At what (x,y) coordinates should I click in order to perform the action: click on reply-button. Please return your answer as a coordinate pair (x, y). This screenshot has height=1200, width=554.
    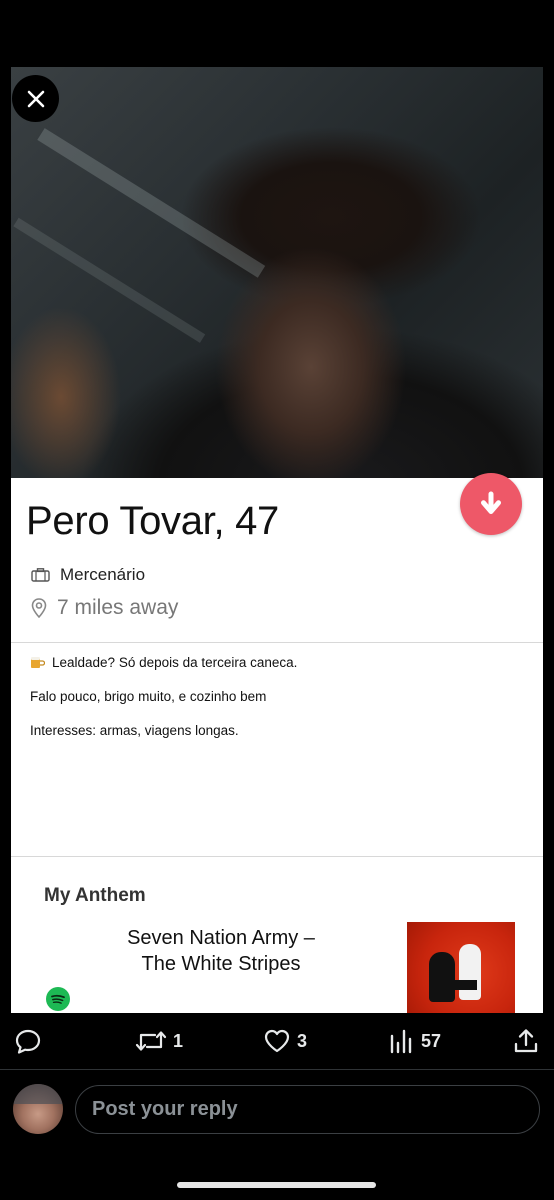
    Looking at the image, I should click on (31, 1041).